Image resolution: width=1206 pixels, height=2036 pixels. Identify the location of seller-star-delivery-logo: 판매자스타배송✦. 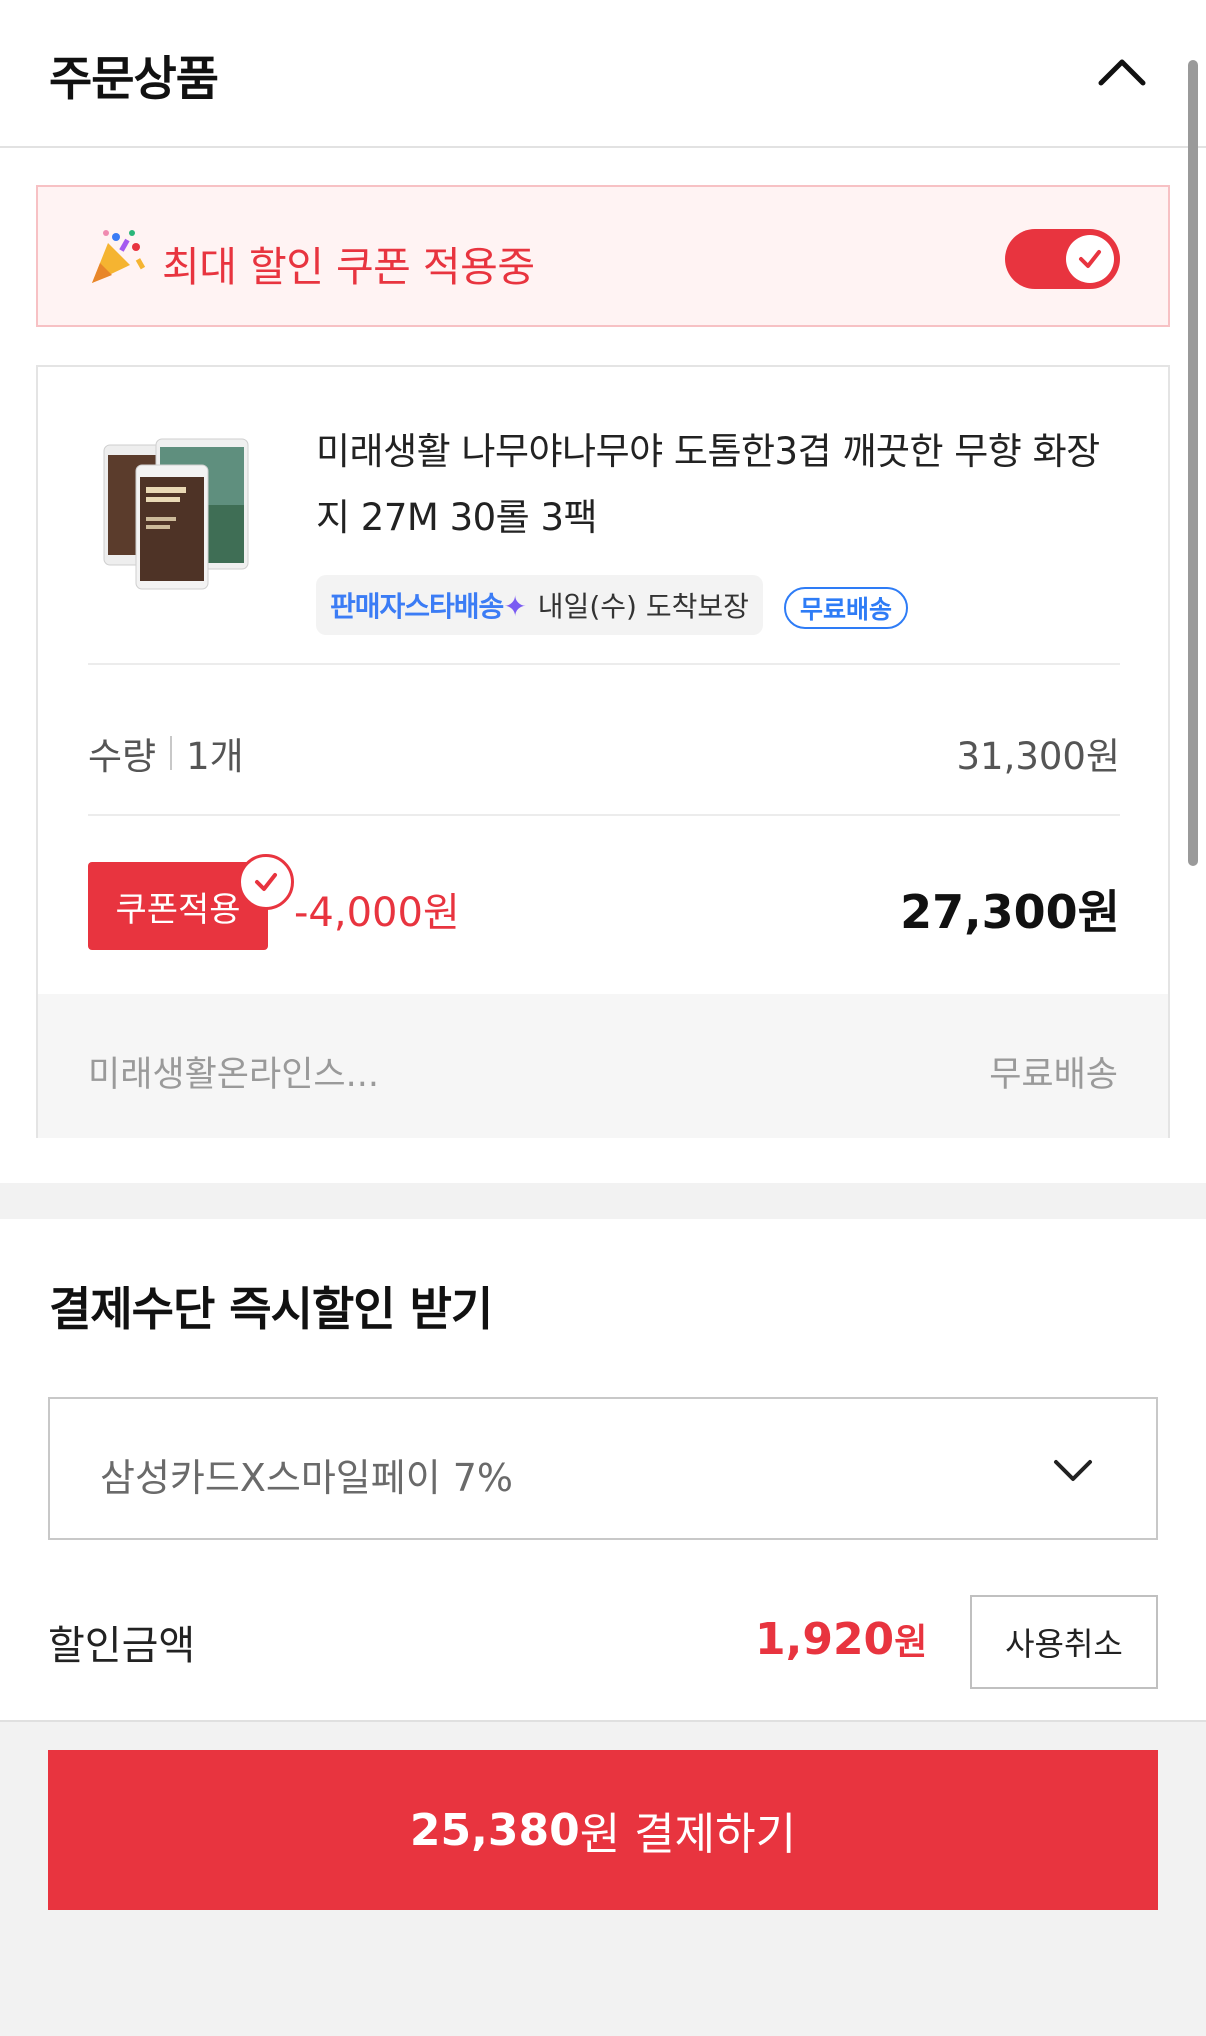
(428, 606).